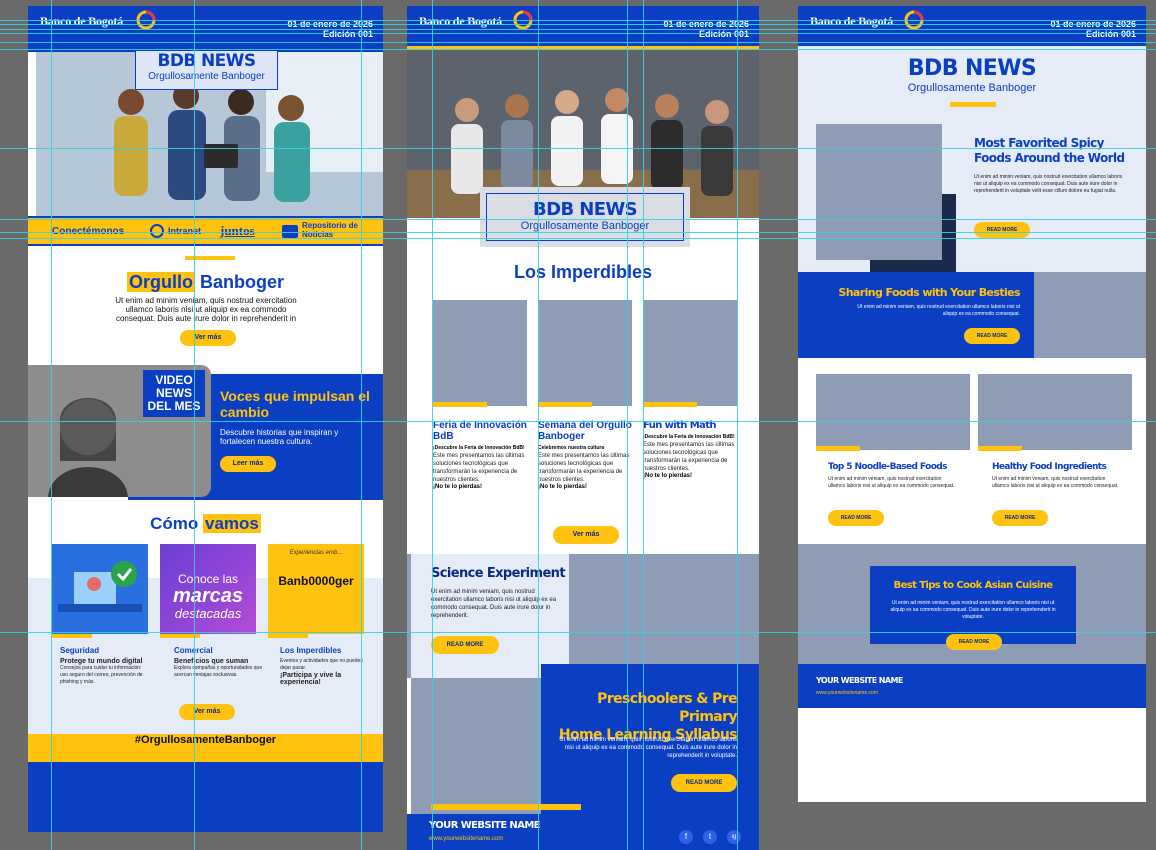  I want to click on news-title-block: BDB NEWS Orgullosamente Banboger, so click(972, 75).